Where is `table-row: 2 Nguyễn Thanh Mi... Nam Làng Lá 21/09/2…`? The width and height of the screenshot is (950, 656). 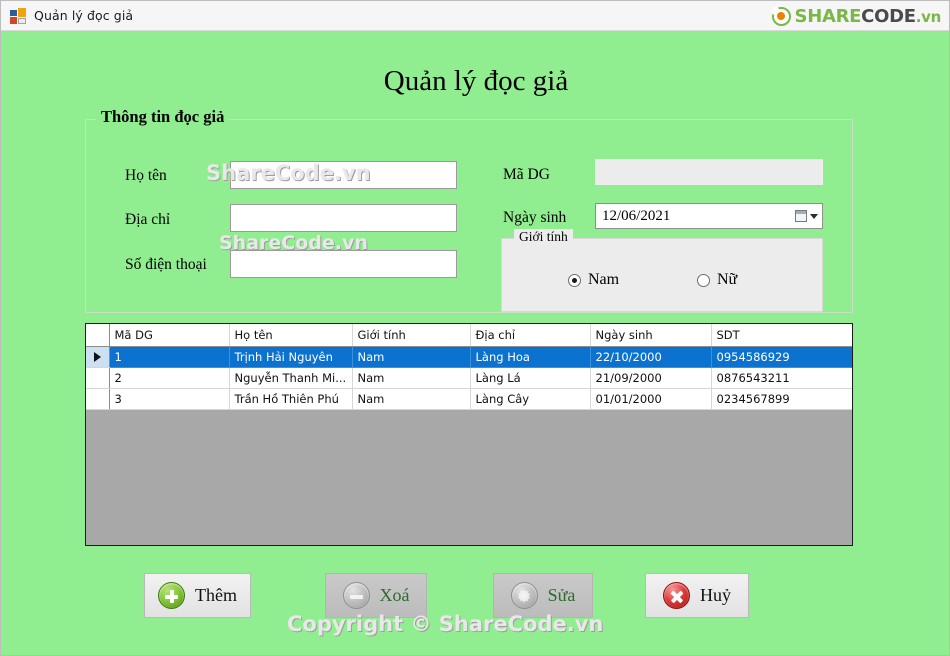 table-row: 2 Nguyễn Thanh Mi... Nam Làng Lá 21/09/2… is located at coordinates (469, 378).